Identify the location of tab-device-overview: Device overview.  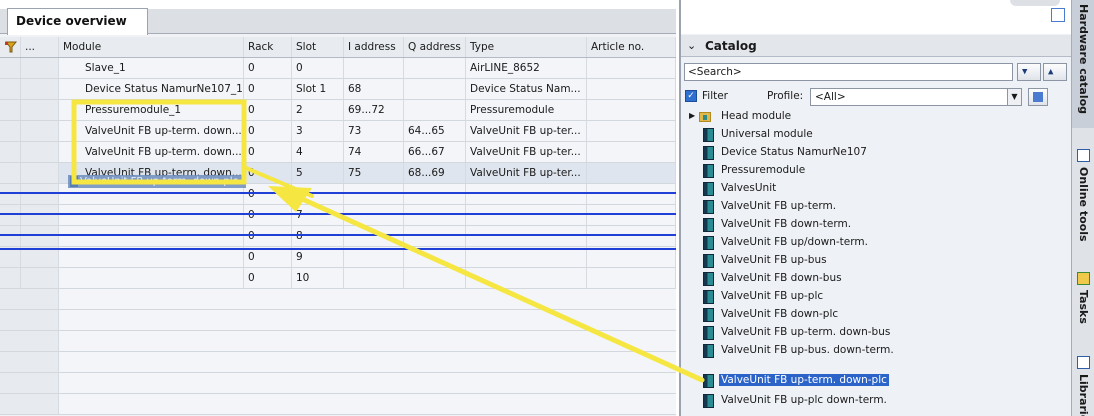
(77, 21).